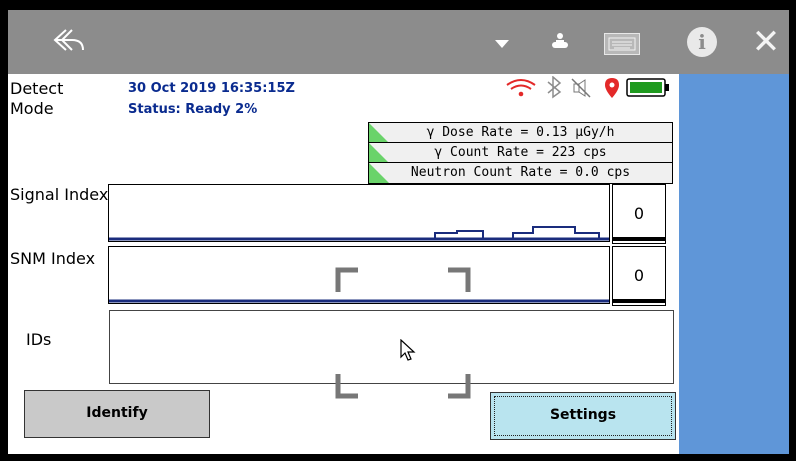 The width and height of the screenshot is (796, 461). I want to click on gamma-dose-rate: γ Dose Rate = 0.13 μGy/h, so click(520, 133).